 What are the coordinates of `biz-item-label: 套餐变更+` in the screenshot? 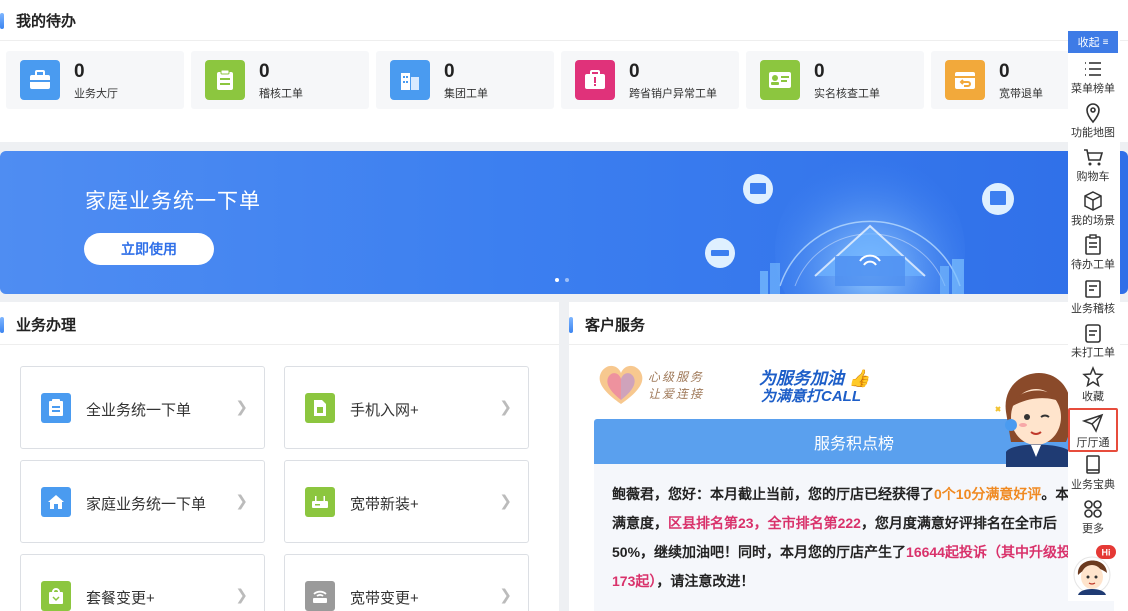 It's located at (120, 598).